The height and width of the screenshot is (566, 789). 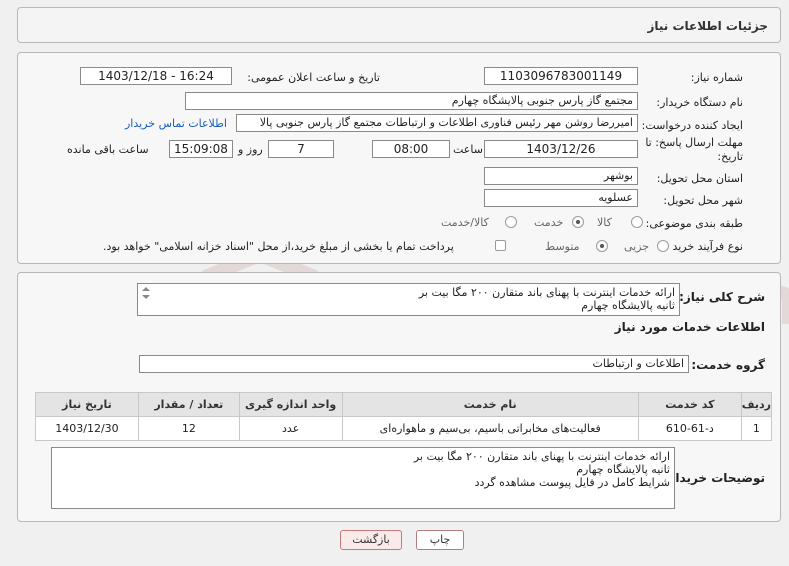 What do you see at coordinates (699, 102) in the screenshot?
I see `buyer-org-label: نام دستگاه خریدار:` at bounding box center [699, 102].